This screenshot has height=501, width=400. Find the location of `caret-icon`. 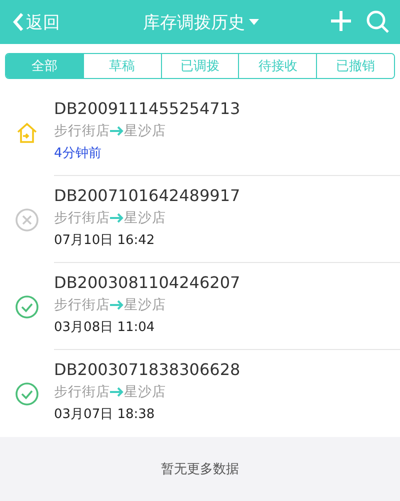

caret-icon is located at coordinates (254, 22).